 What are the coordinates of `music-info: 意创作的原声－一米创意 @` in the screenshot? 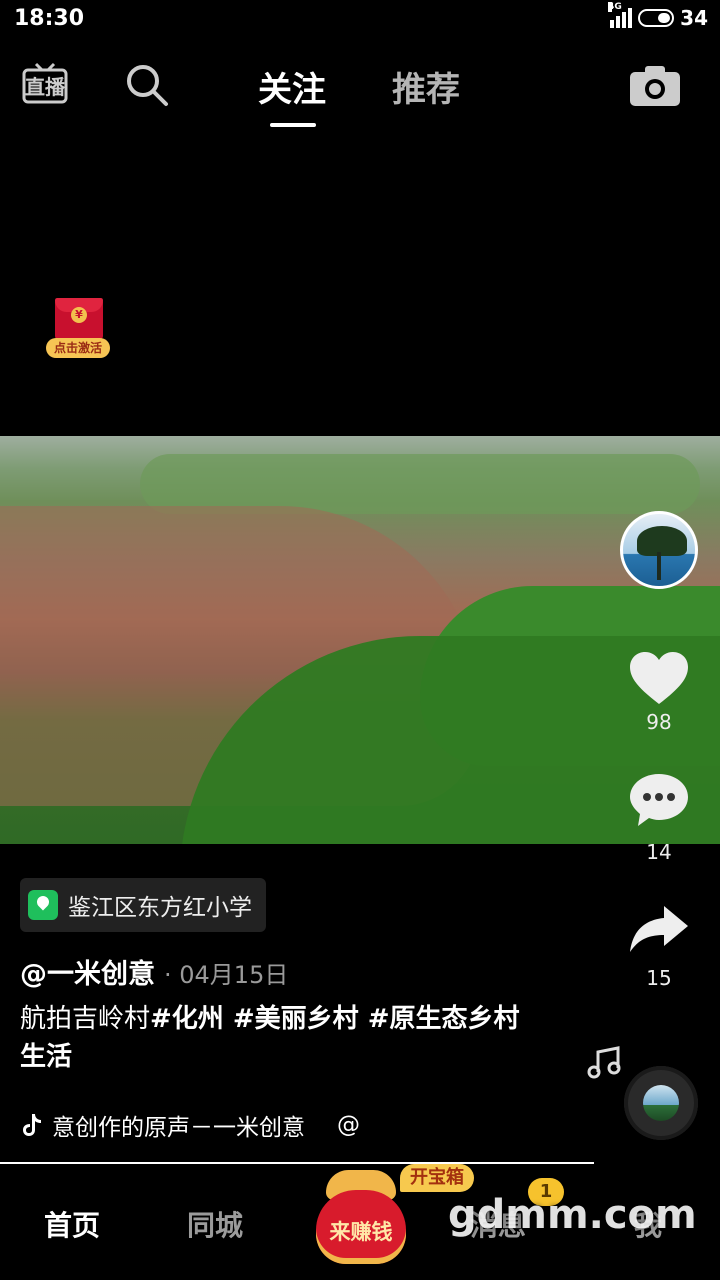 It's located at (190, 1125).